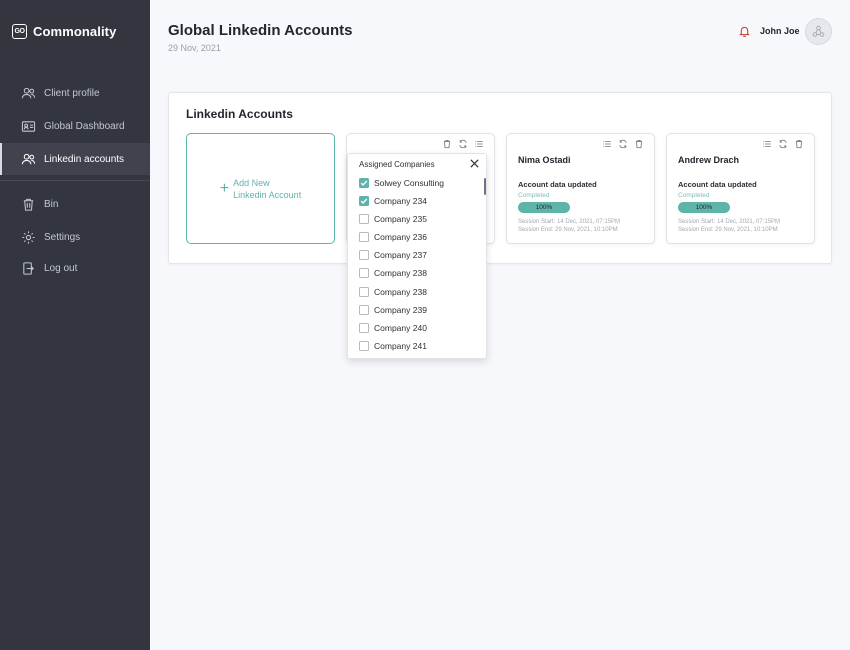 The width and height of the screenshot is (850, 650). I want to click on company-option: Company 235, so click(393, 219).